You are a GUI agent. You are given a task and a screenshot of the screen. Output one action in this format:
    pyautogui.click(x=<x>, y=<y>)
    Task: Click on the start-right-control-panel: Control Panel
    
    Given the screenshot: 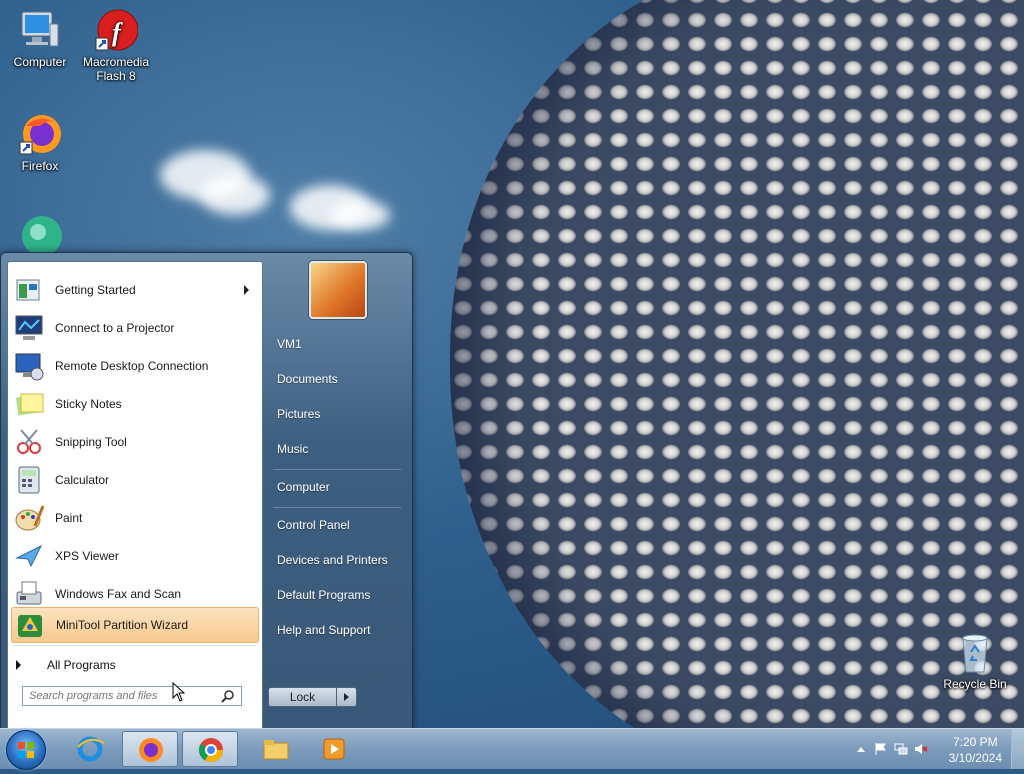 What is the action you would take?
    pyautogui.click(x=337, y=525)
    